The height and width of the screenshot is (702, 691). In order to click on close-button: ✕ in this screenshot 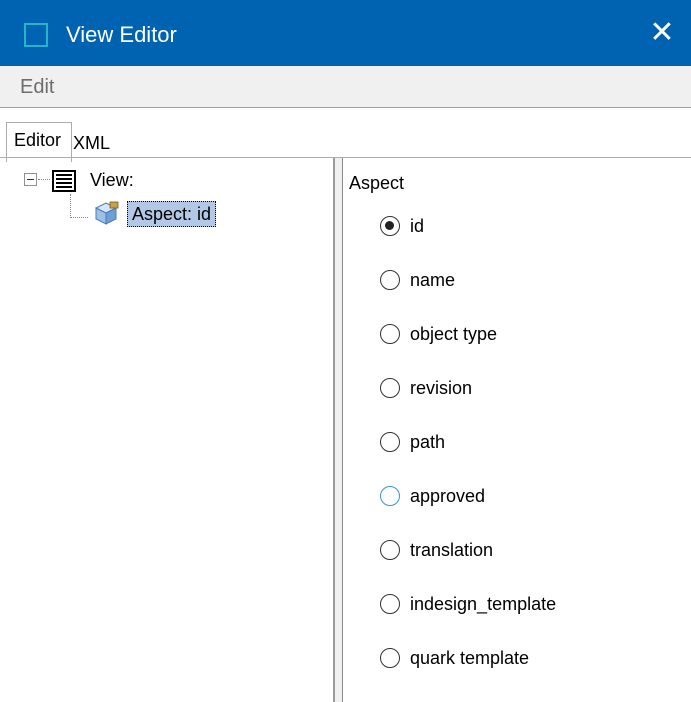, I will do `click(662, 33)`.